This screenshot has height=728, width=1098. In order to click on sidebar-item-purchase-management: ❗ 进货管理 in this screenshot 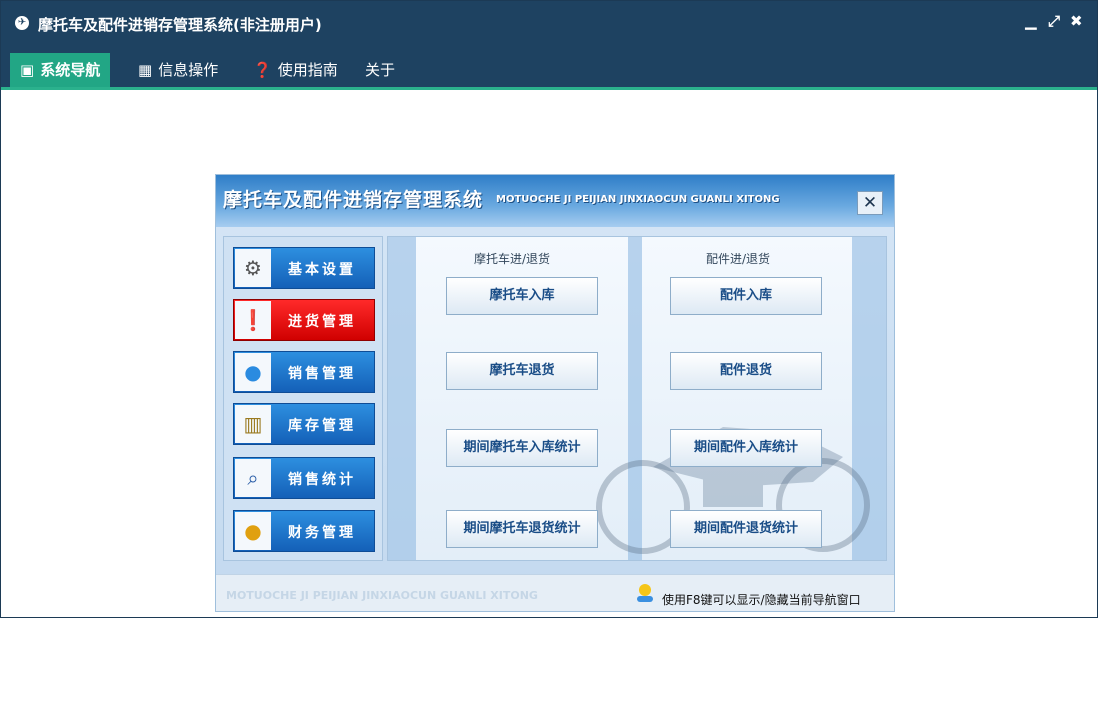, I will do `click(304, 320)`.